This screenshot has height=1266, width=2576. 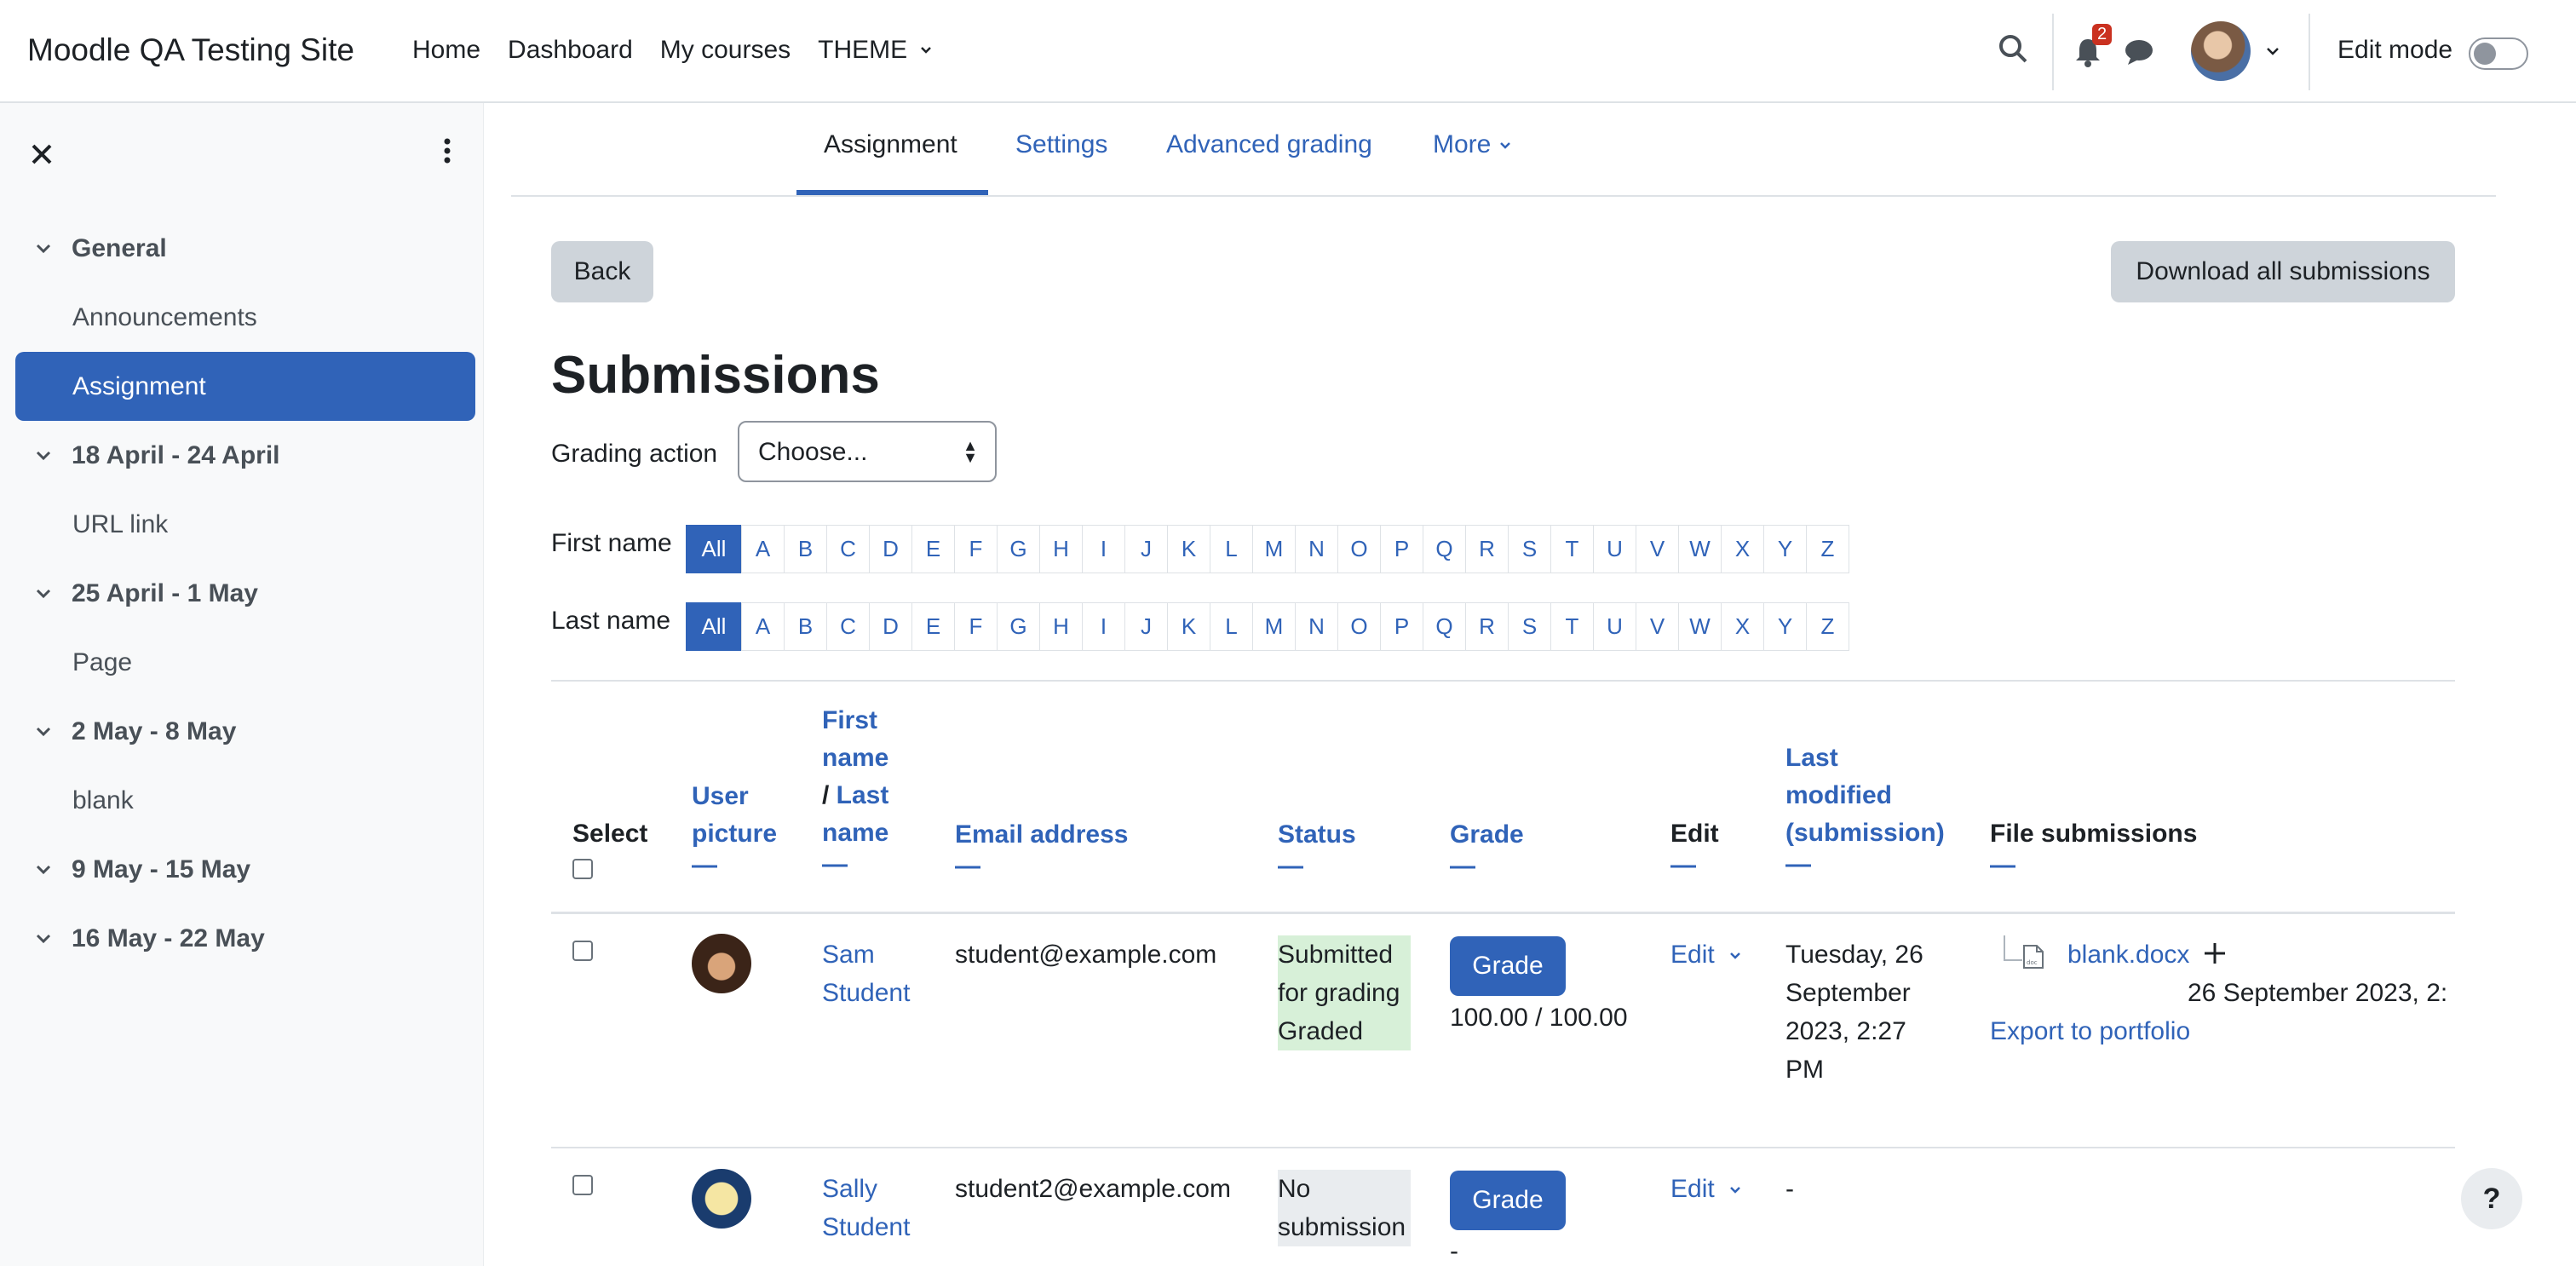 What do you see at coordinates (721, 963) in the screenshot?
I see `user-picture-sam` at bounding box center [721, 963].